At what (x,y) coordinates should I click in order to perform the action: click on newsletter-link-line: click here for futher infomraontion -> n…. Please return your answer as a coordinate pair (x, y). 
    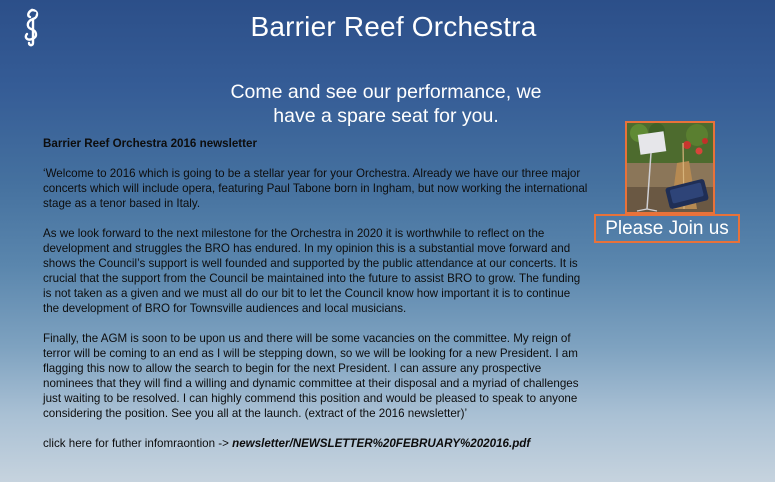
    Looking at the image, I should click on (315, 443).